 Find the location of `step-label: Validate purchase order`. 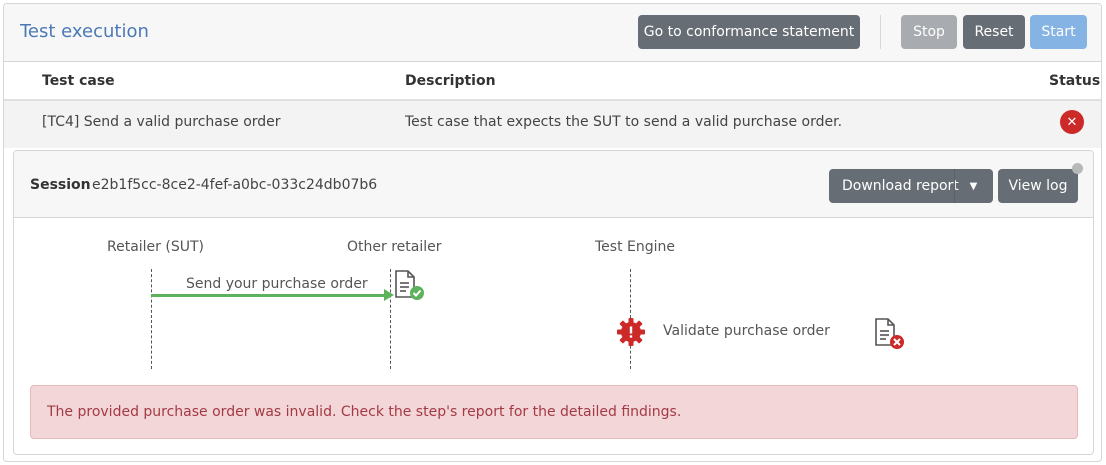

step-label: Validate purchase order is located at coordinates (746, 331).